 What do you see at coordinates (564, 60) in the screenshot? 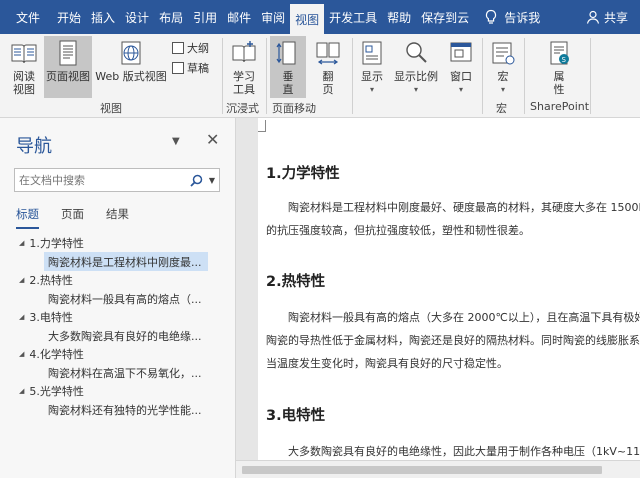
I see `svg-text: S` at bounding box center [564, 60].